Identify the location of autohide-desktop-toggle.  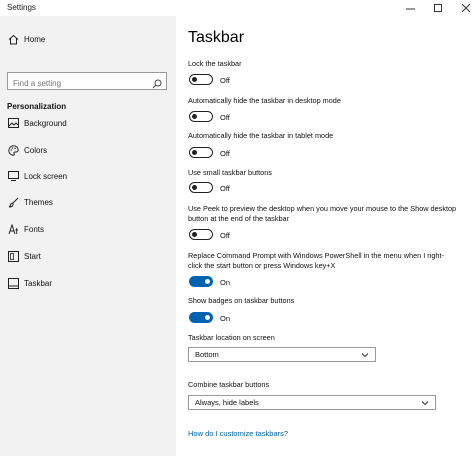
(201, 116).